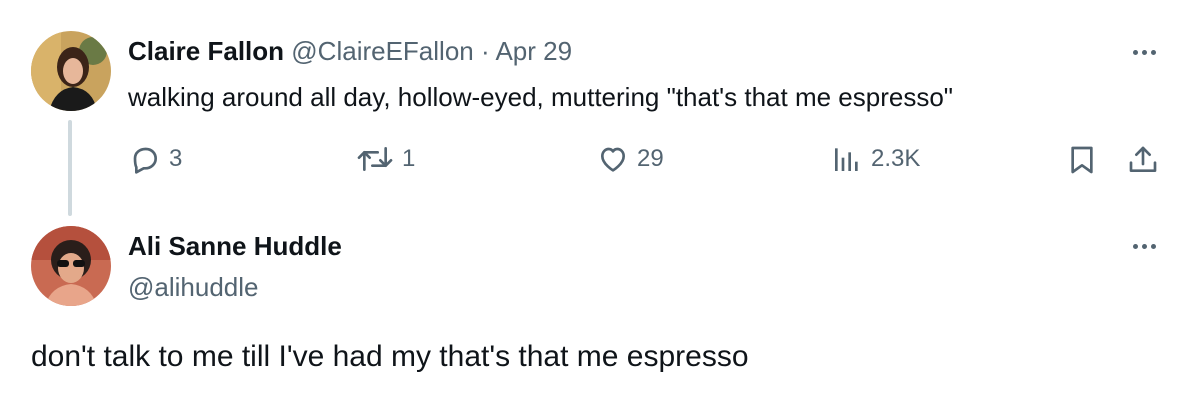 This screenshot has width=1198, height=416. Describe the element at coordinates (650, 158) in the screenshot. I see `like-count: 29` at that location.